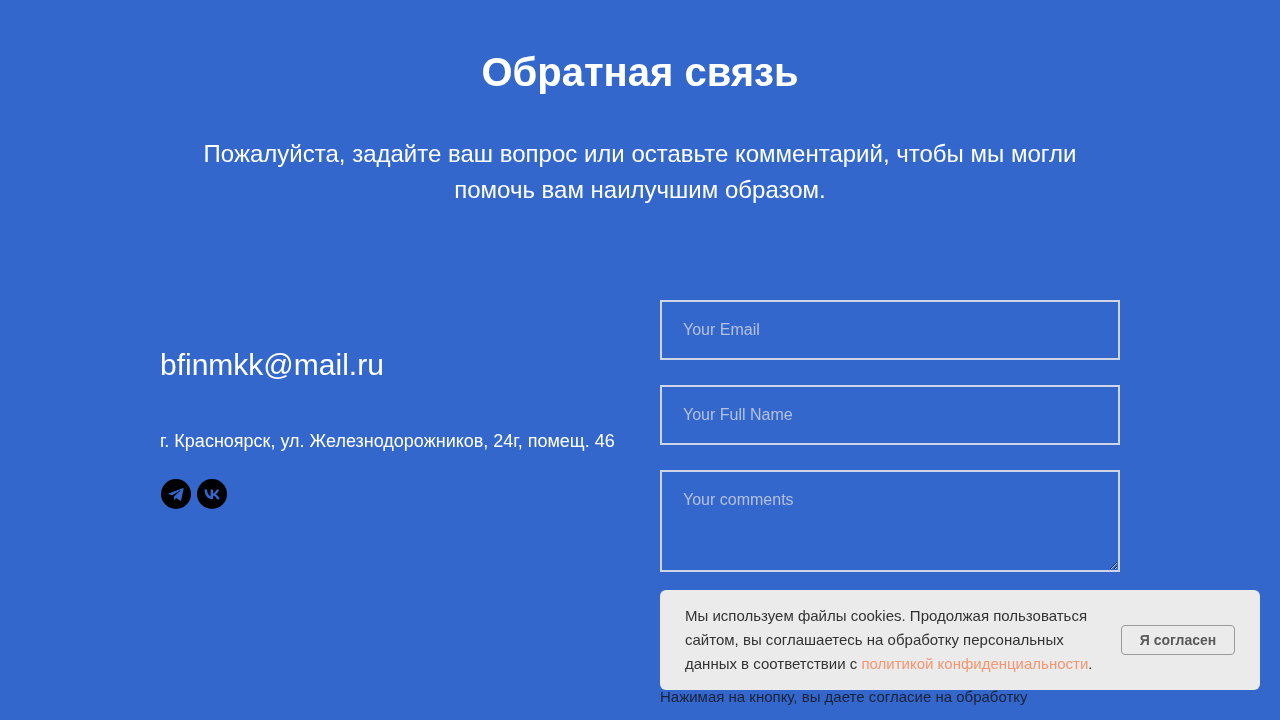 Image resolution: width=1280 pixels, height=720 pixels. I want to click on comments-field: Your comments, so click(890, 521).